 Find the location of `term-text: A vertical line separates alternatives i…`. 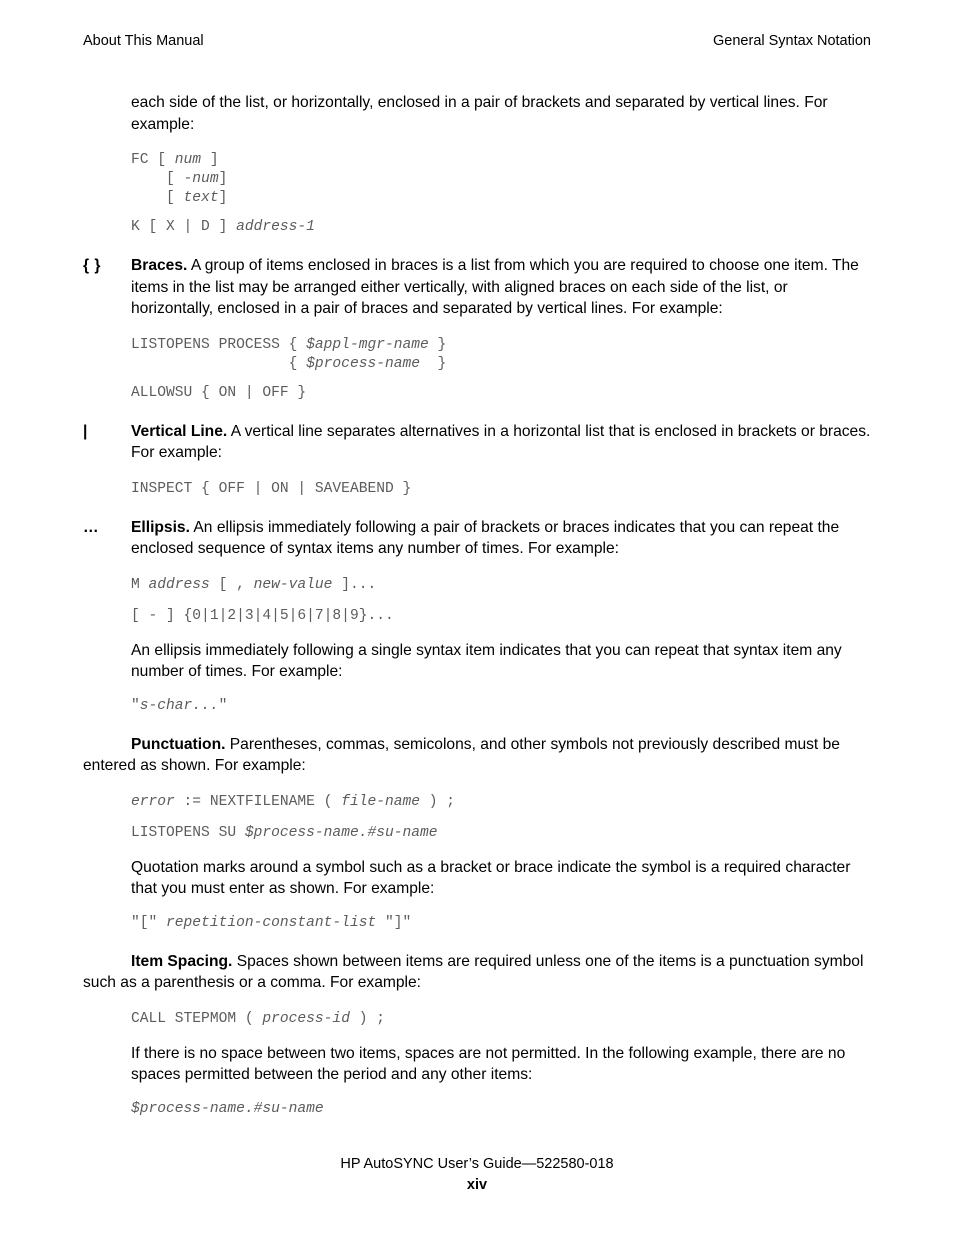

term-text: A vertical line separates alternatives i… is located at coordinates (501, 442).